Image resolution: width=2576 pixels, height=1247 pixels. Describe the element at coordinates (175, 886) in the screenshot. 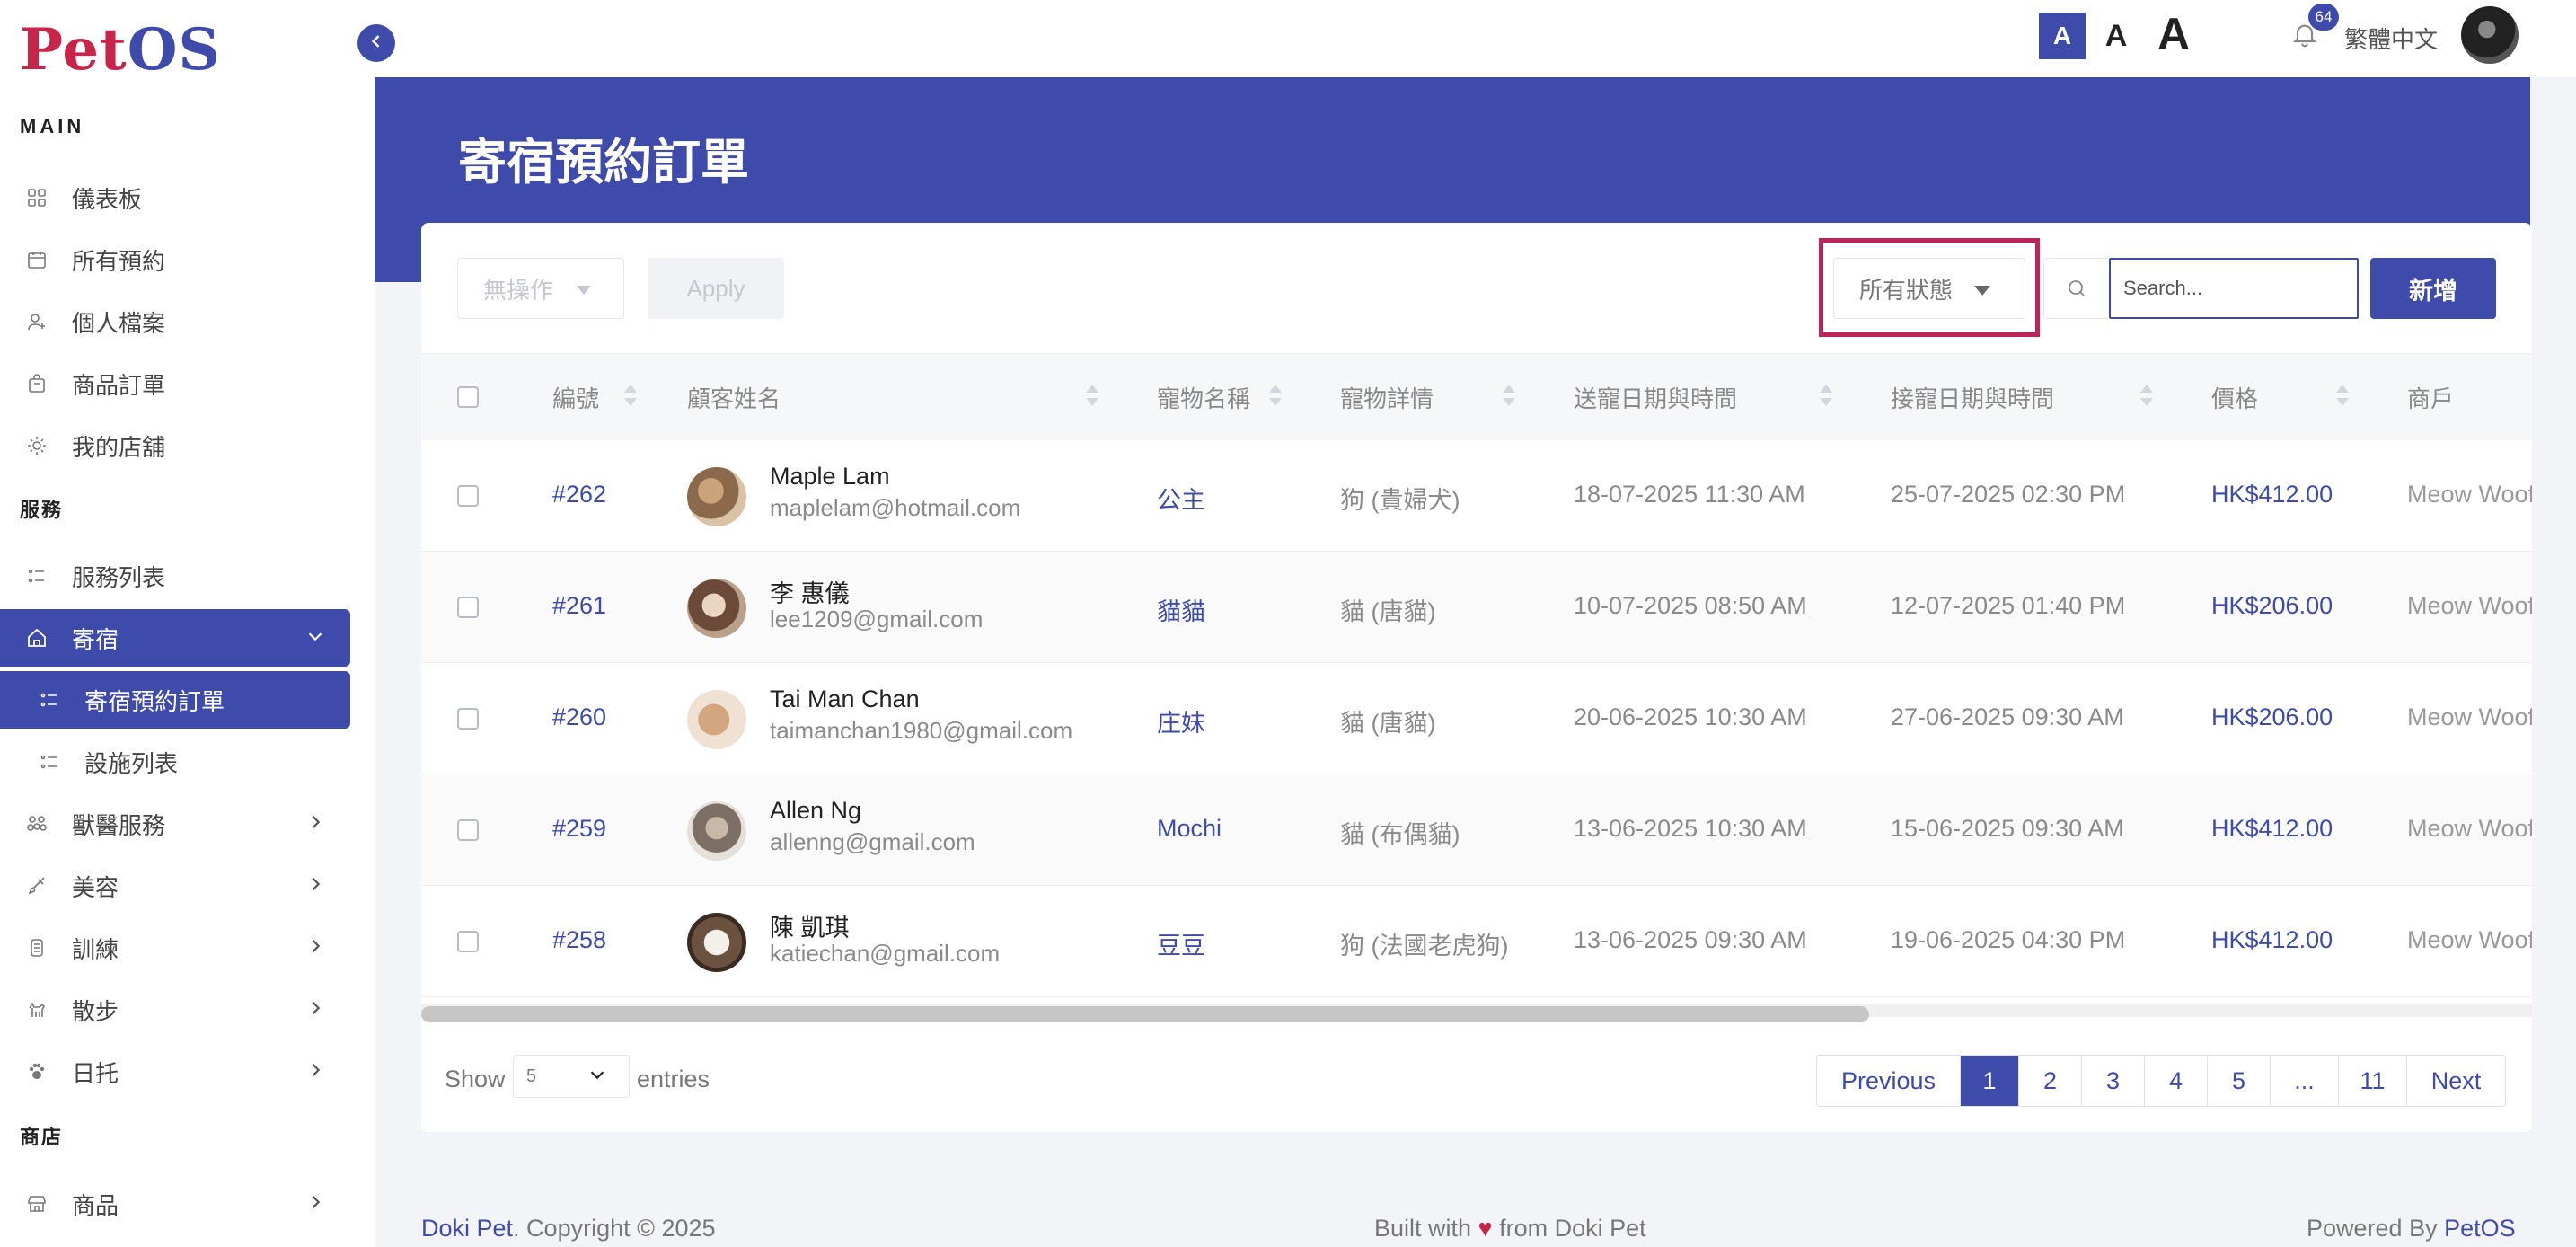

I see `sidebar-item-grooming: 美容` at that location.